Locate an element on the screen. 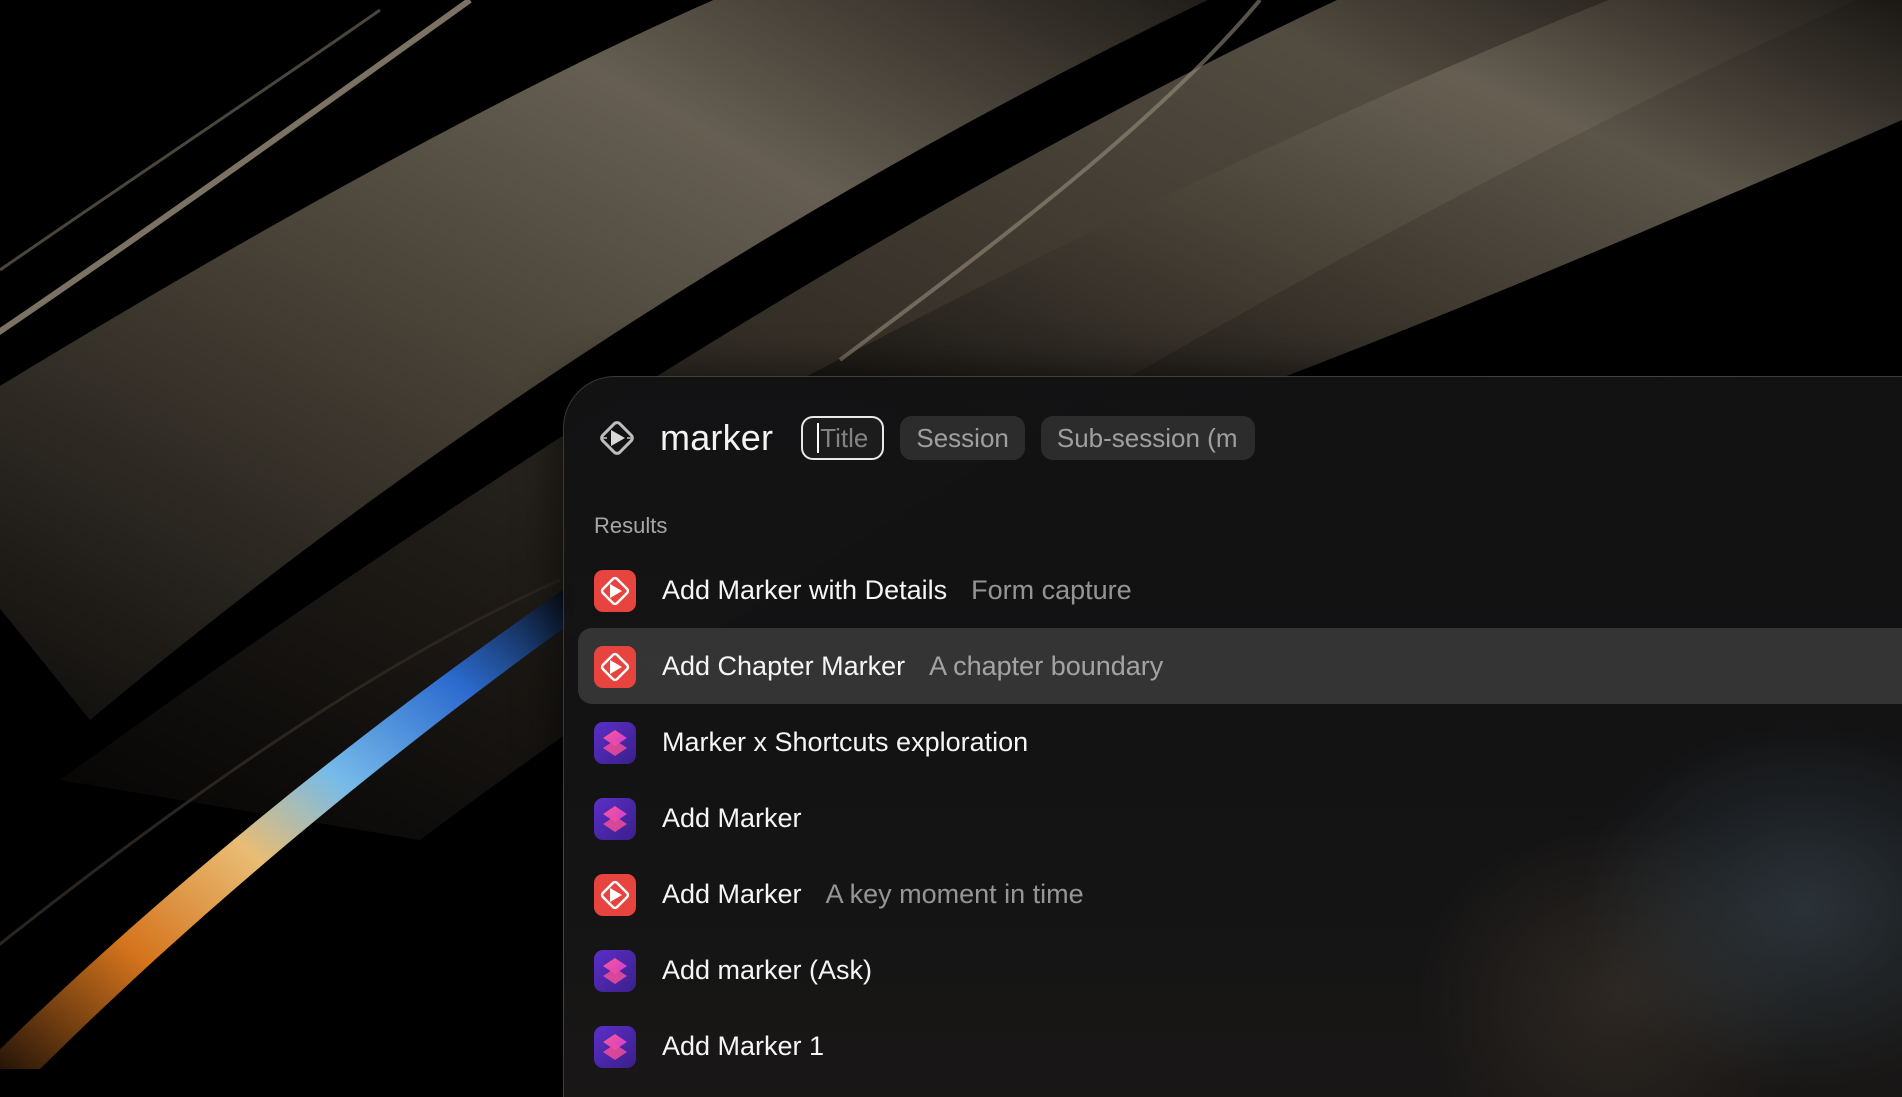  result-text: Marker x Shortcuts exploration is located at coordinates (845, 742).